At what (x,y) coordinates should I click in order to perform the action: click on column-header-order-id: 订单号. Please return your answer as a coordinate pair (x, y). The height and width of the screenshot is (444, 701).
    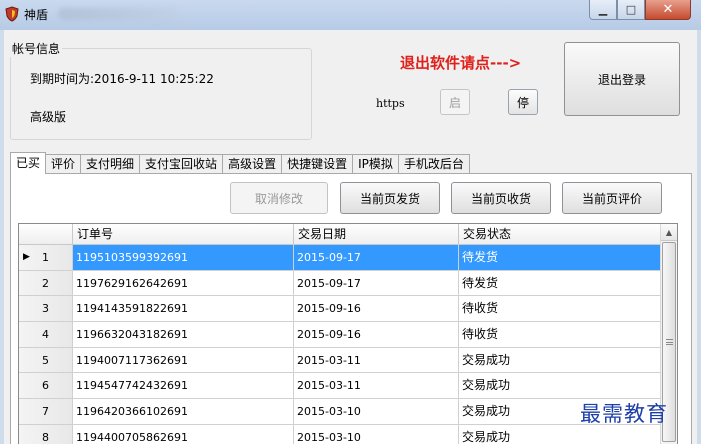
    Looking at the image, I should click on (183, 234).